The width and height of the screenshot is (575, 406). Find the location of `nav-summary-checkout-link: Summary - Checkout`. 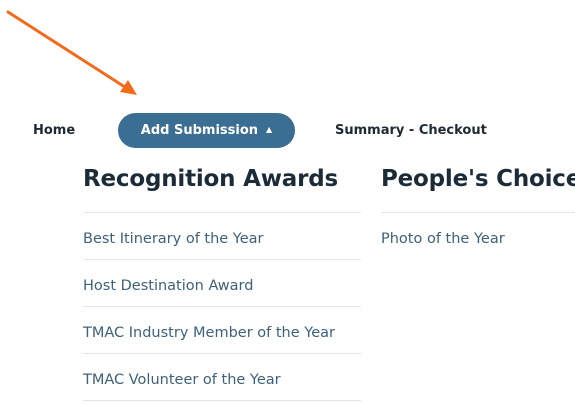

nav-summary-checkout-link: Summary - Checkout is located at coordinates (411, 131).